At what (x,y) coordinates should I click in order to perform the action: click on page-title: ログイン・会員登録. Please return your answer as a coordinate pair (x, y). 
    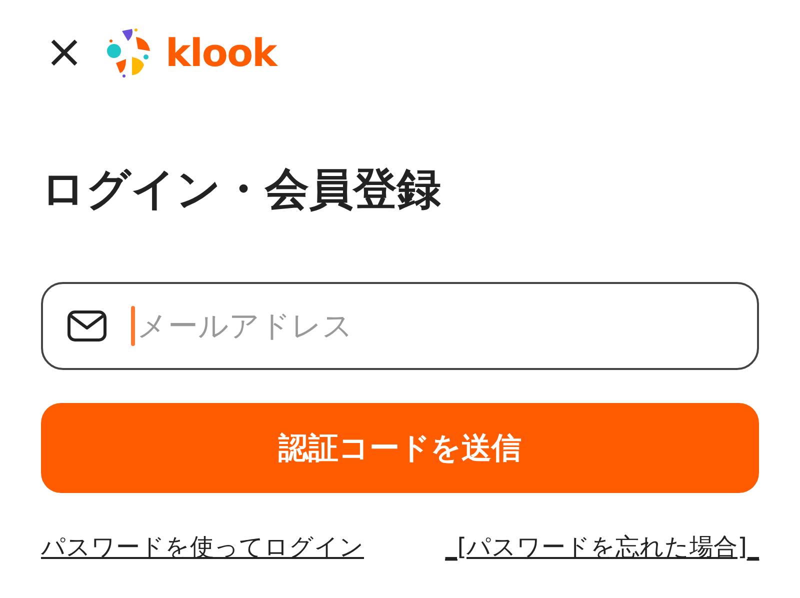
    Looking at the image, I should click on (241, 190).